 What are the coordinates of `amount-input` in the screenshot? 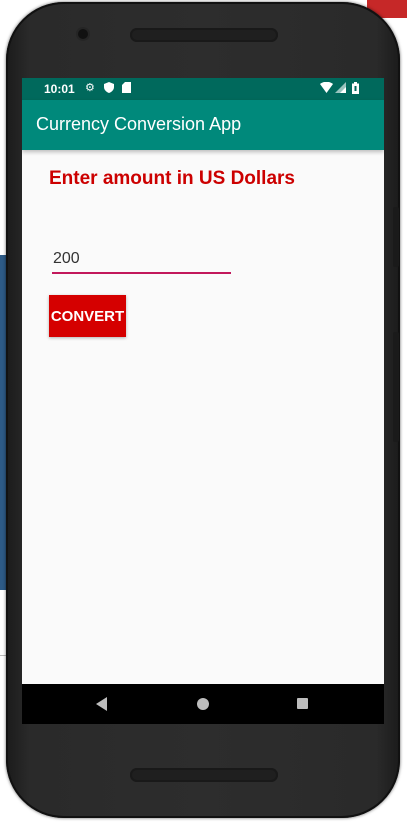 It's located at (141, 260).